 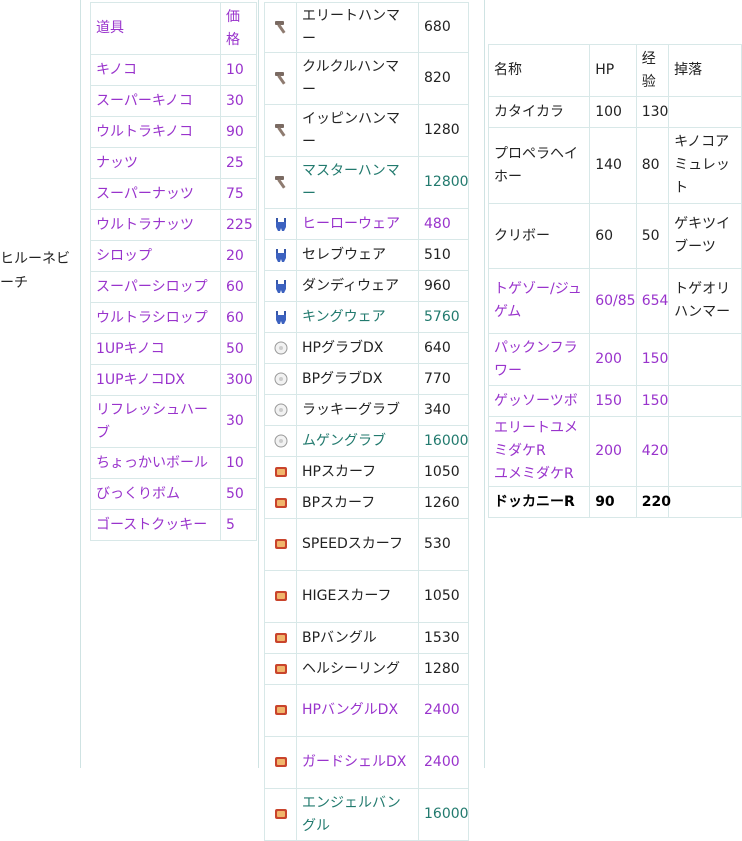 I want to click on item-price: 90, so click(x=238, y=132).